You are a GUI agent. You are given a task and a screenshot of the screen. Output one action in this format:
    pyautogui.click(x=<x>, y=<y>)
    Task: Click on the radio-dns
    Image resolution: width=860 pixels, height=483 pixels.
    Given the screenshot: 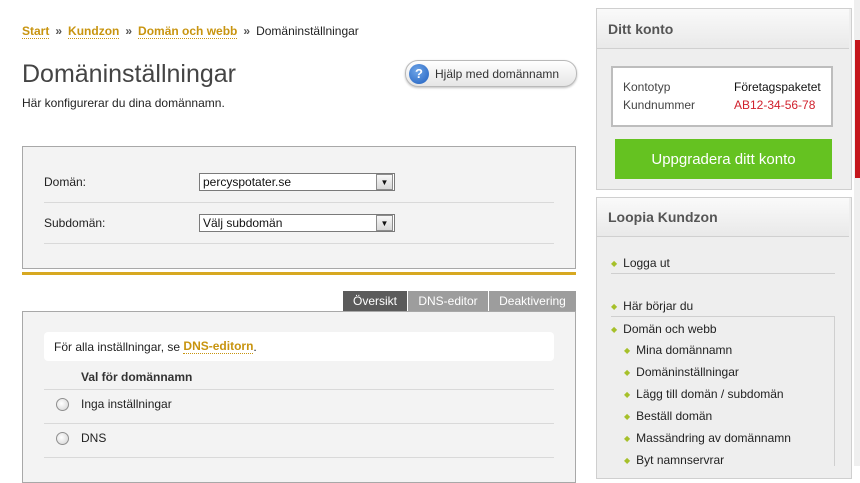 What is the action you would take?
    pyautogui.click(x=62, y=438)
    